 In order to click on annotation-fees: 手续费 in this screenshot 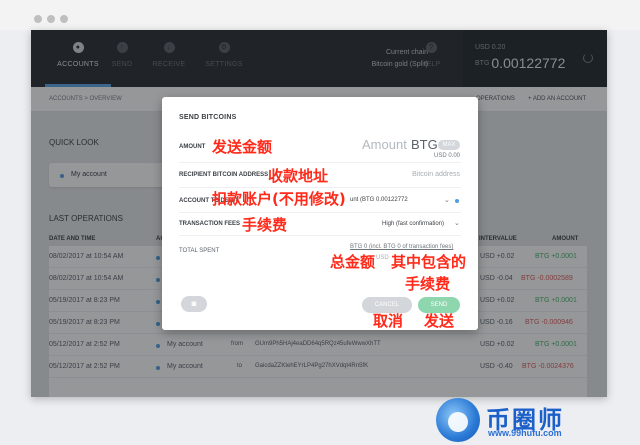, I will do `click(265, 225)`.